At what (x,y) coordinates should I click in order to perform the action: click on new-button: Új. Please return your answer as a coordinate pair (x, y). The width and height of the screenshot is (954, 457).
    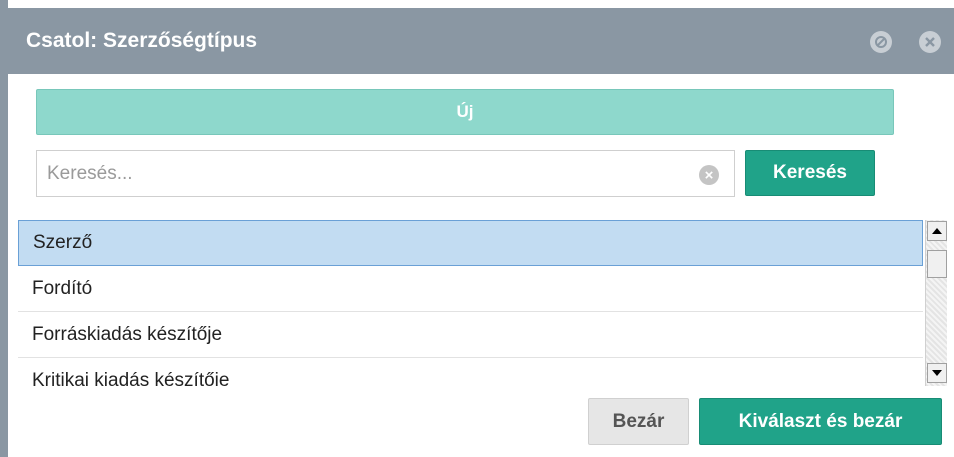
    Looking at the image, I should click on (465, 112).